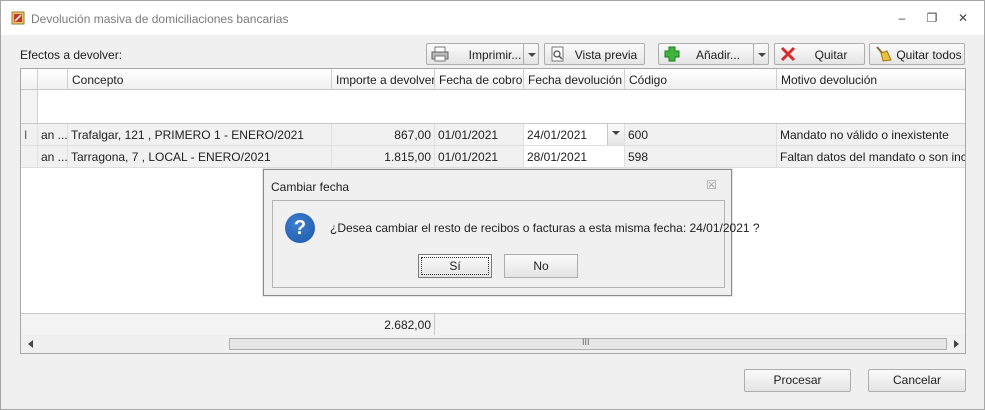 The height and width of the screenshot is (410, 985). I want to click on no-button: No, so click(541, 266).